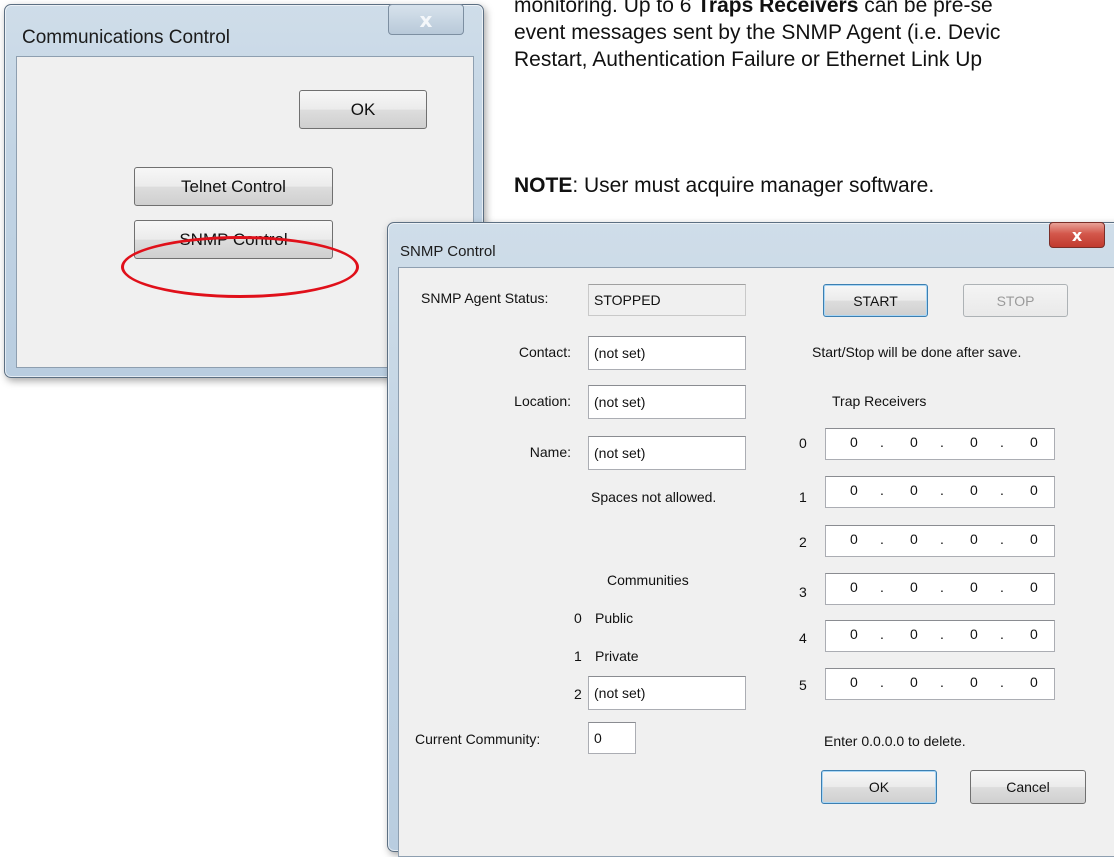 The width and height of the screenshot is (1114, 857). Describe the element at coordinates (550, 452) in the screenshot. I see `name-label: Name:` at that location.